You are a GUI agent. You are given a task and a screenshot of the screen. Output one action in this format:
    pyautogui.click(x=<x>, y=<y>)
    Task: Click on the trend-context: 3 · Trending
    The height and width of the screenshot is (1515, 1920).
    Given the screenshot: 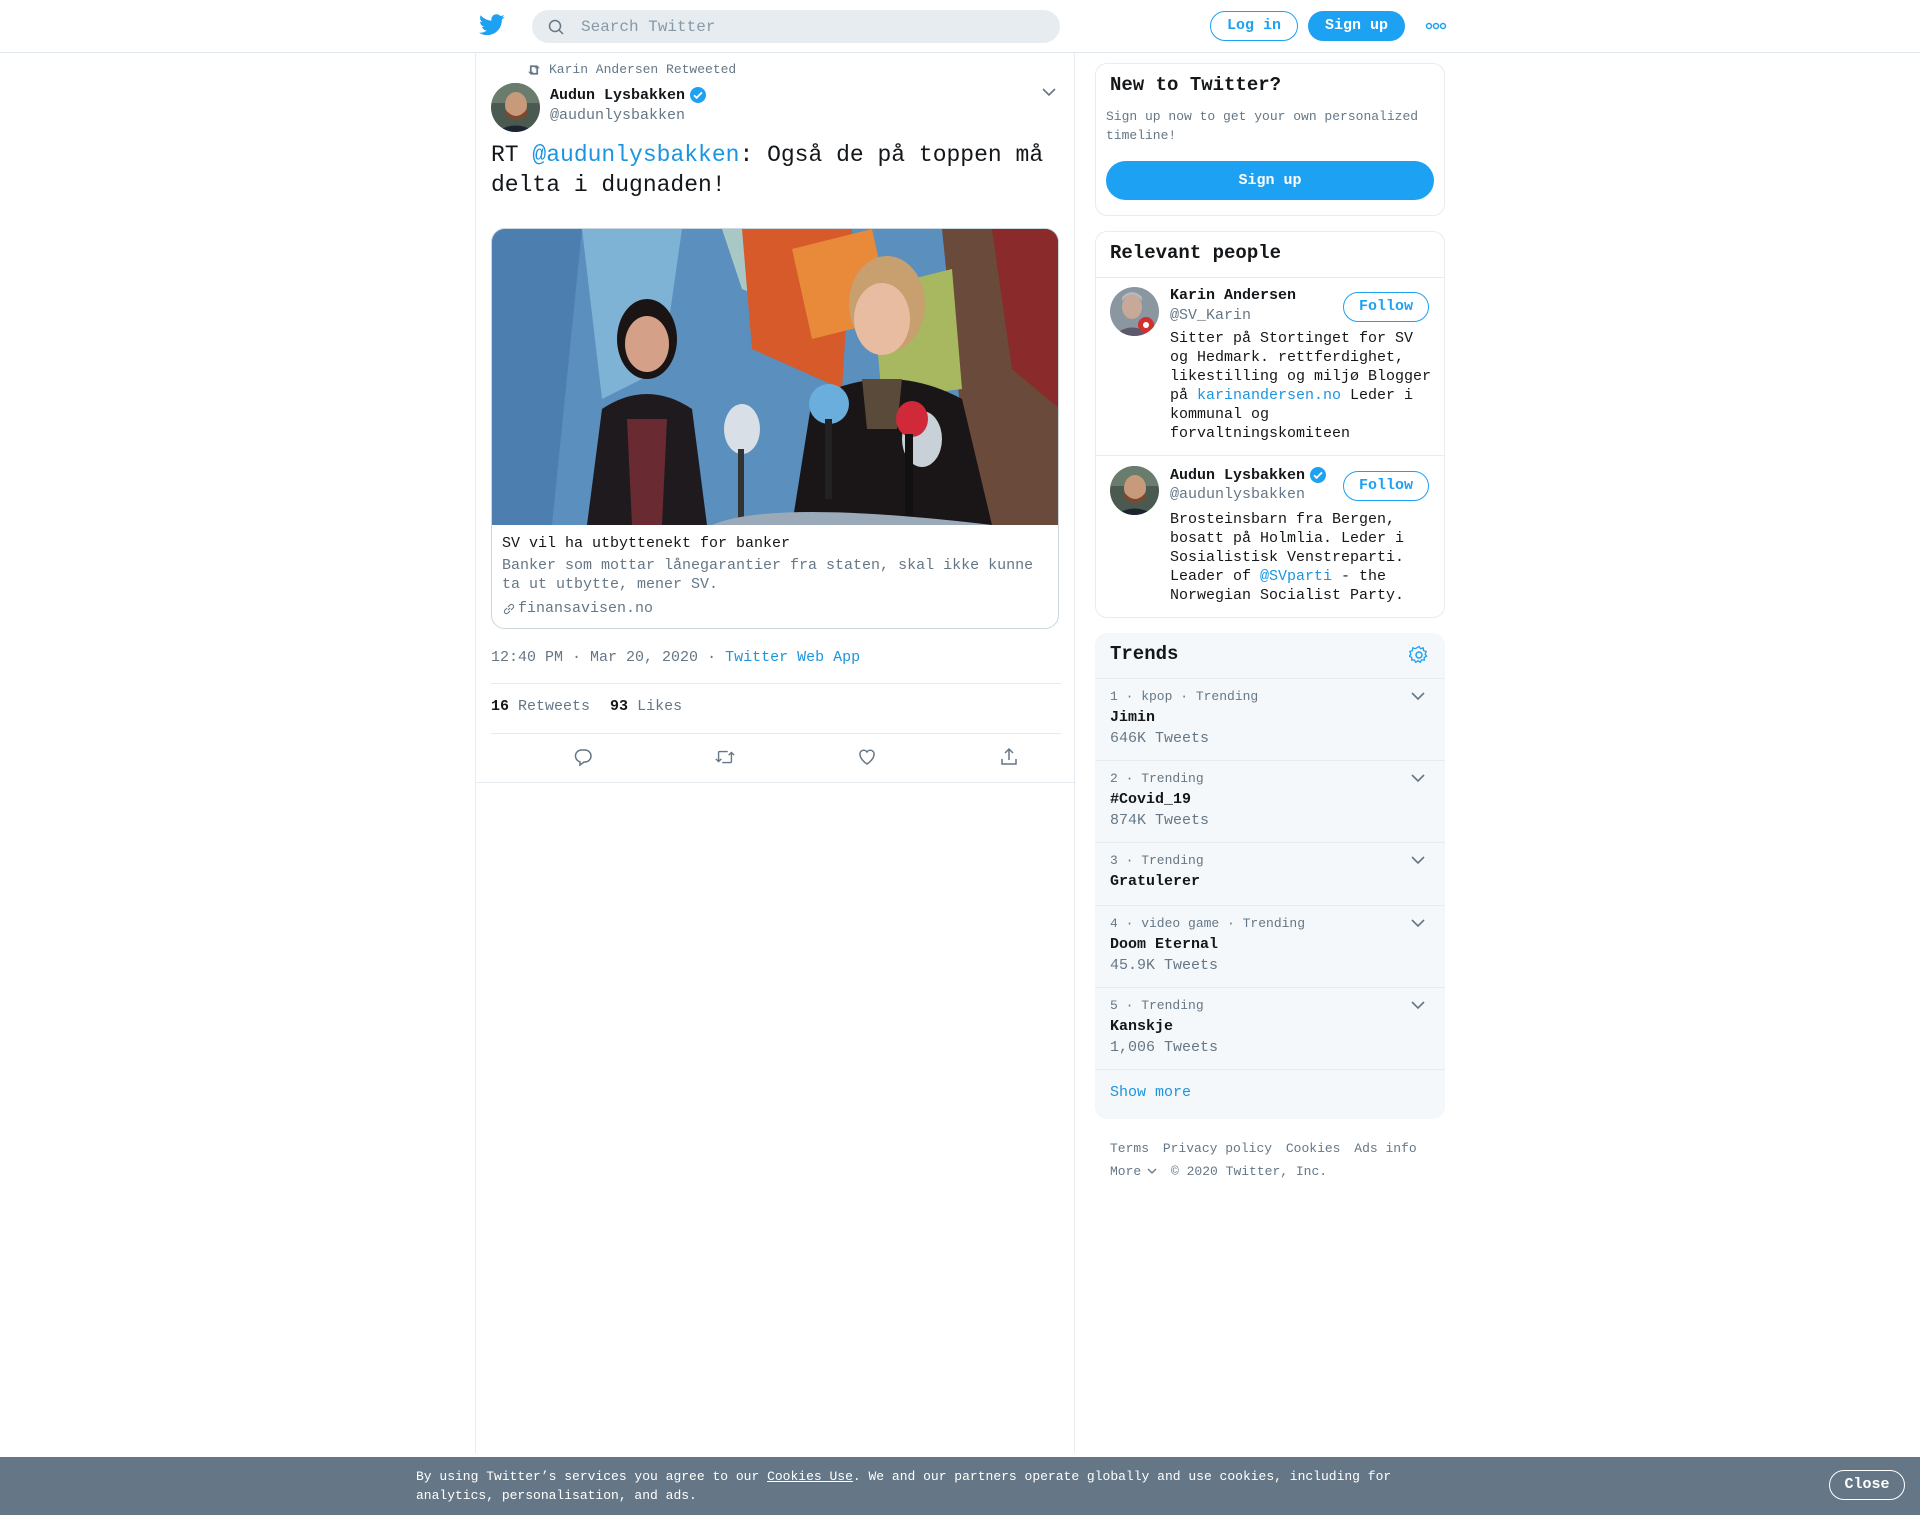 What is the action you would take?
    pyautogui.click(x=1157, y=860)
    